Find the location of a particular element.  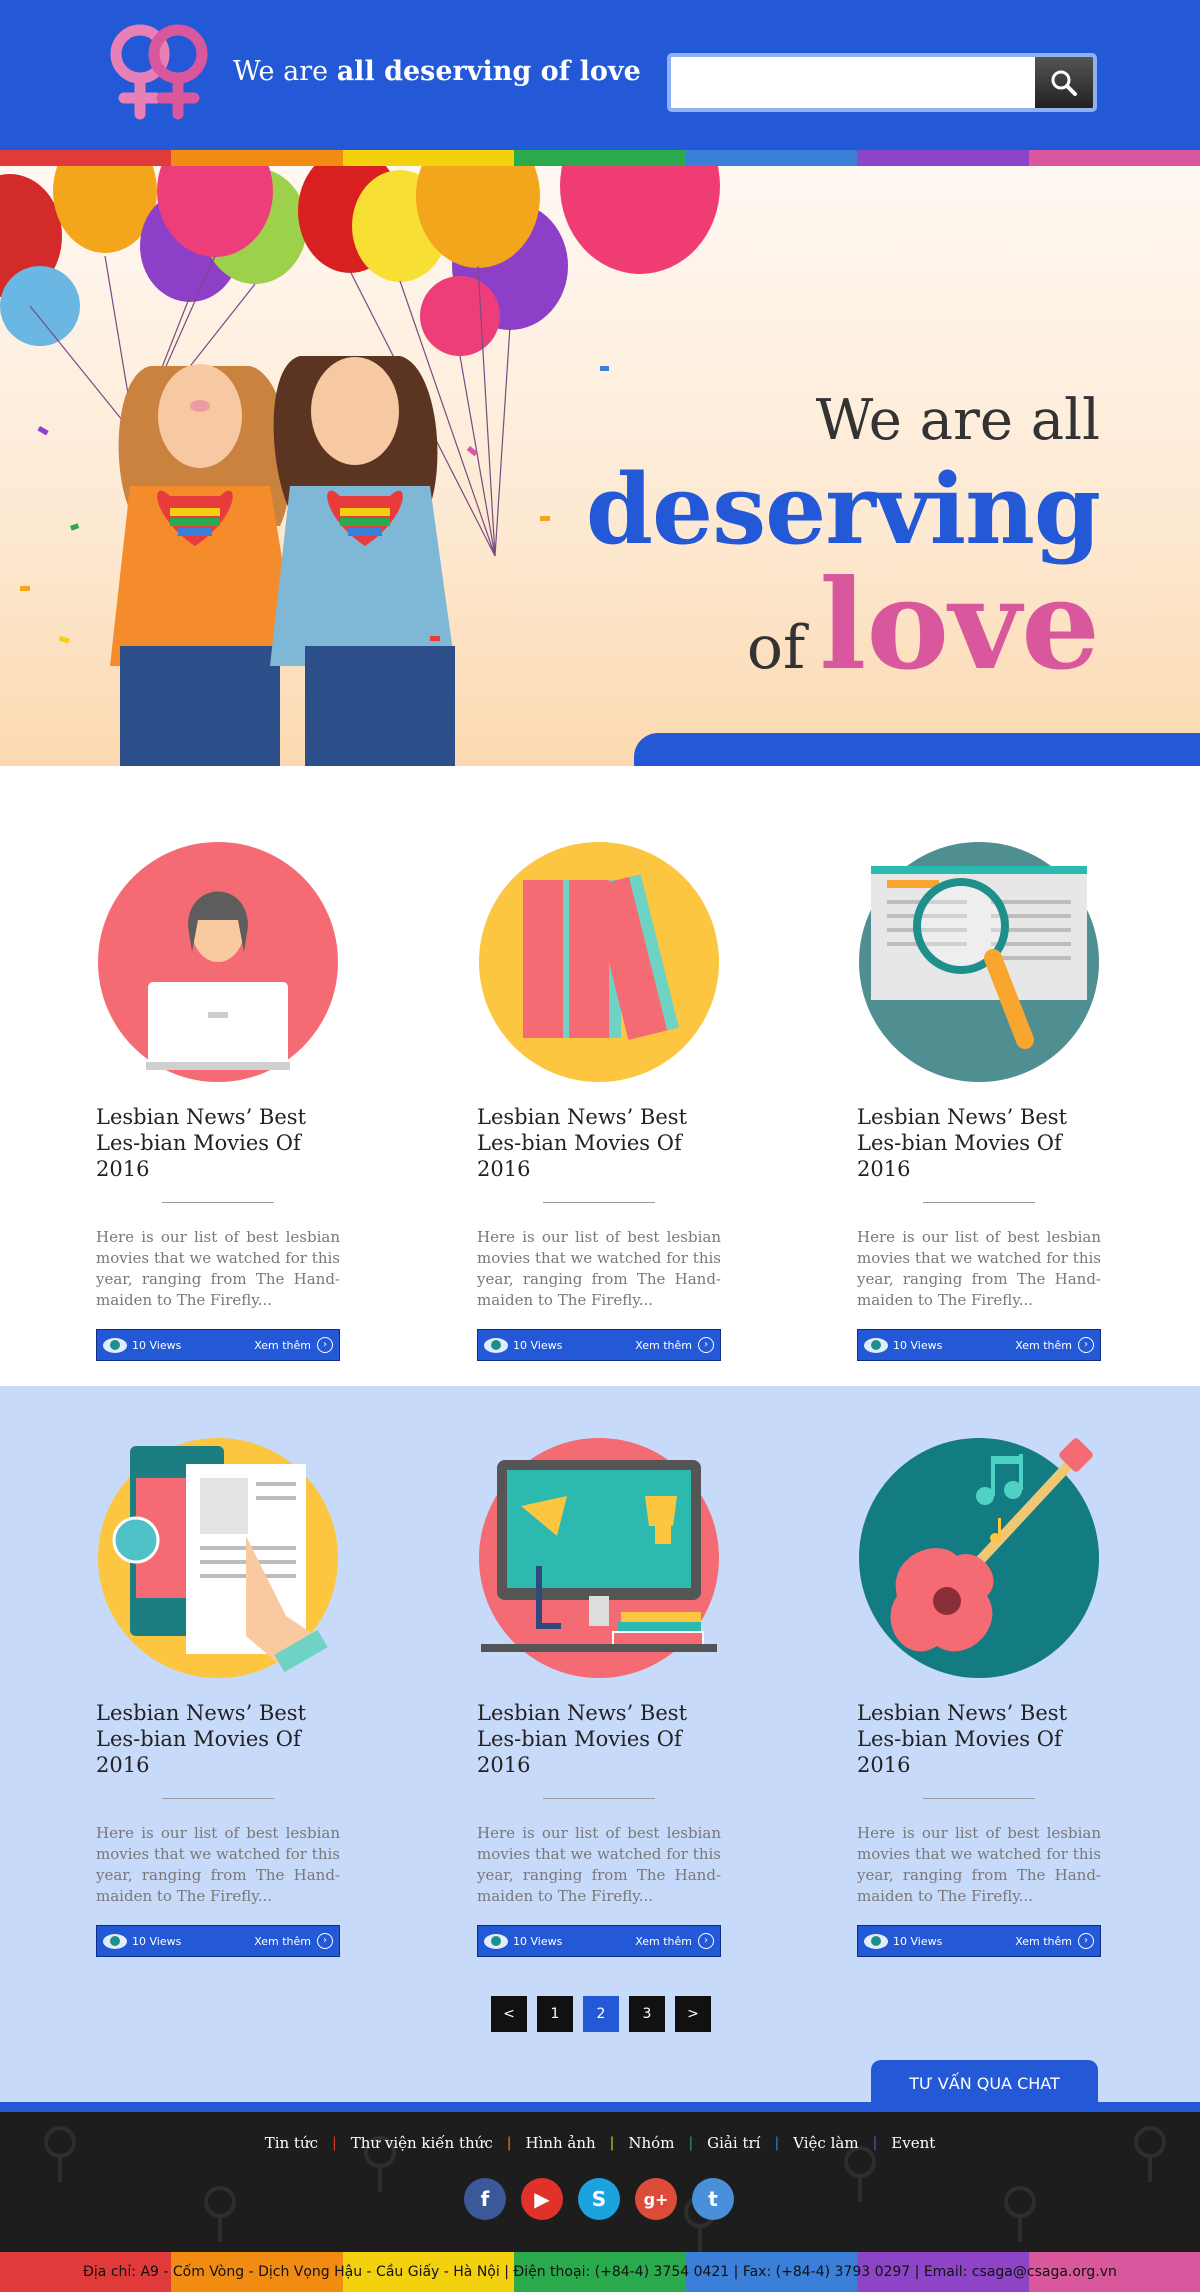

hero-love: love is located at coordinates (959, 625).